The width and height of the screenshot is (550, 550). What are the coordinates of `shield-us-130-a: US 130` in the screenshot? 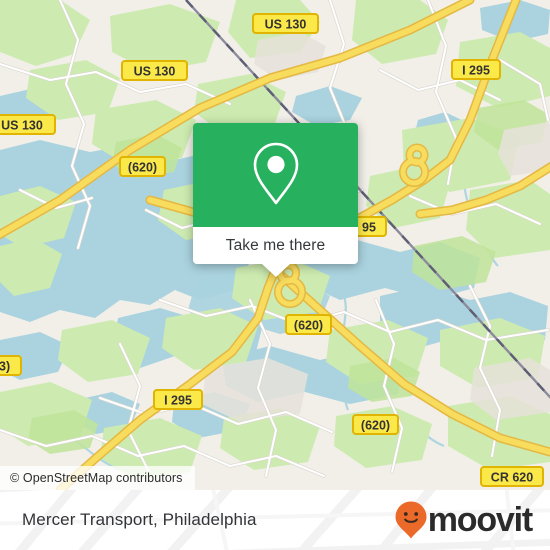 It's located at (285, 23).